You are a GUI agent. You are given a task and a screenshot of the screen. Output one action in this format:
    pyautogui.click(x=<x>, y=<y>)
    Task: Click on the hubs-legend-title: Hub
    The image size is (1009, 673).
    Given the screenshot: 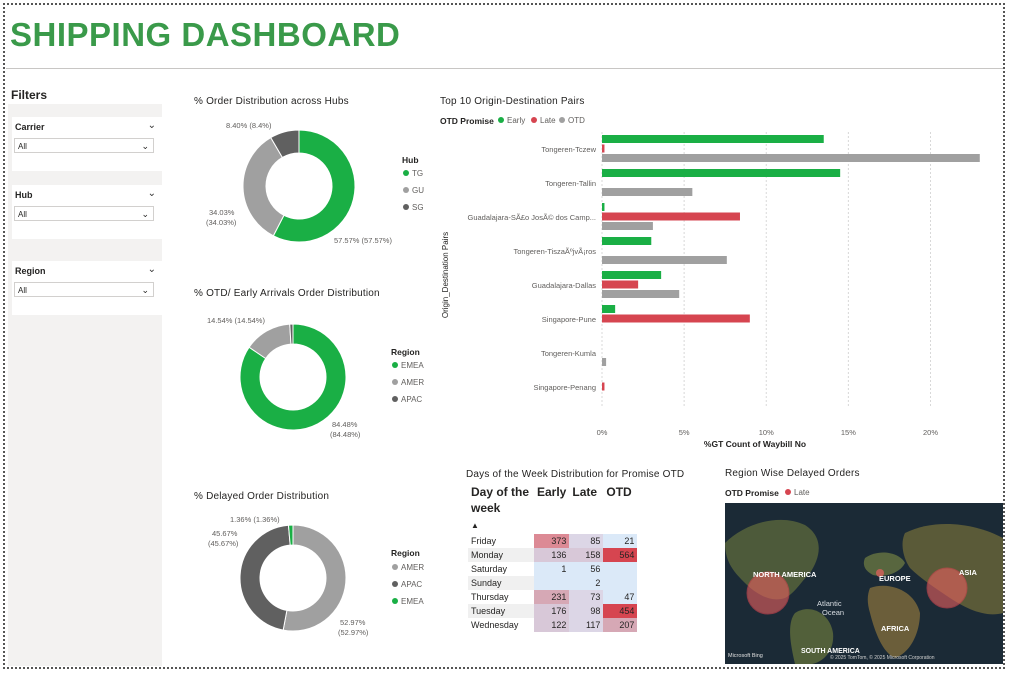 What is the action you would take?
    pyautogui.click(x=410, y=160)
    